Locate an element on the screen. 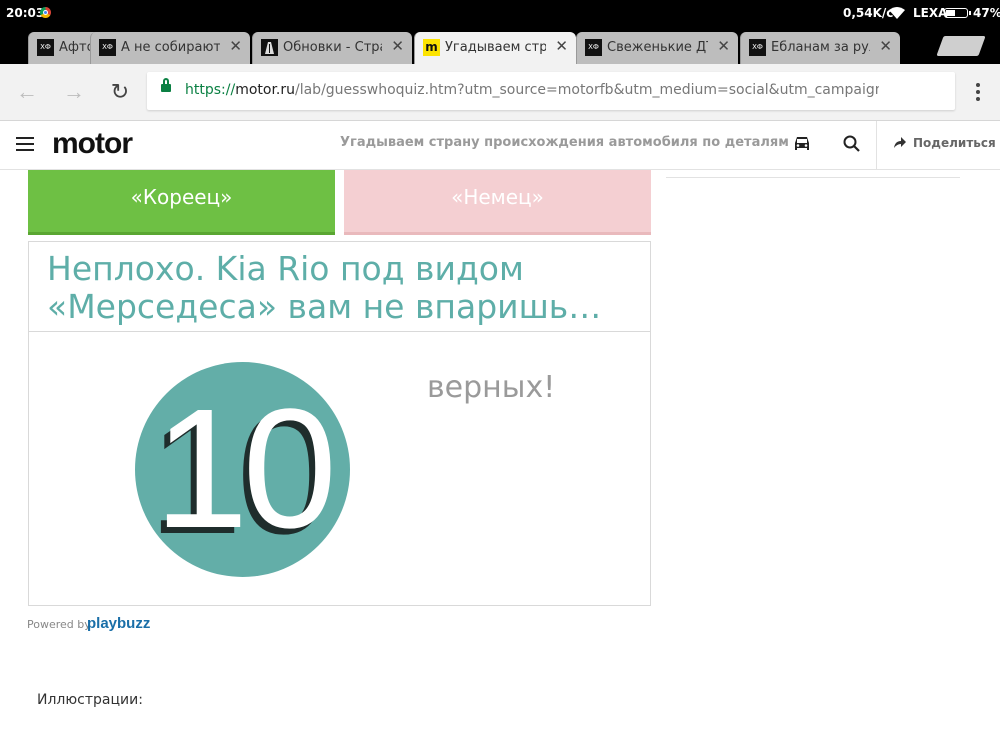 Image resolution: width=1000 pixels, height=750 pixels. carrier-name: LEXA is located at coordinates (930, 13).